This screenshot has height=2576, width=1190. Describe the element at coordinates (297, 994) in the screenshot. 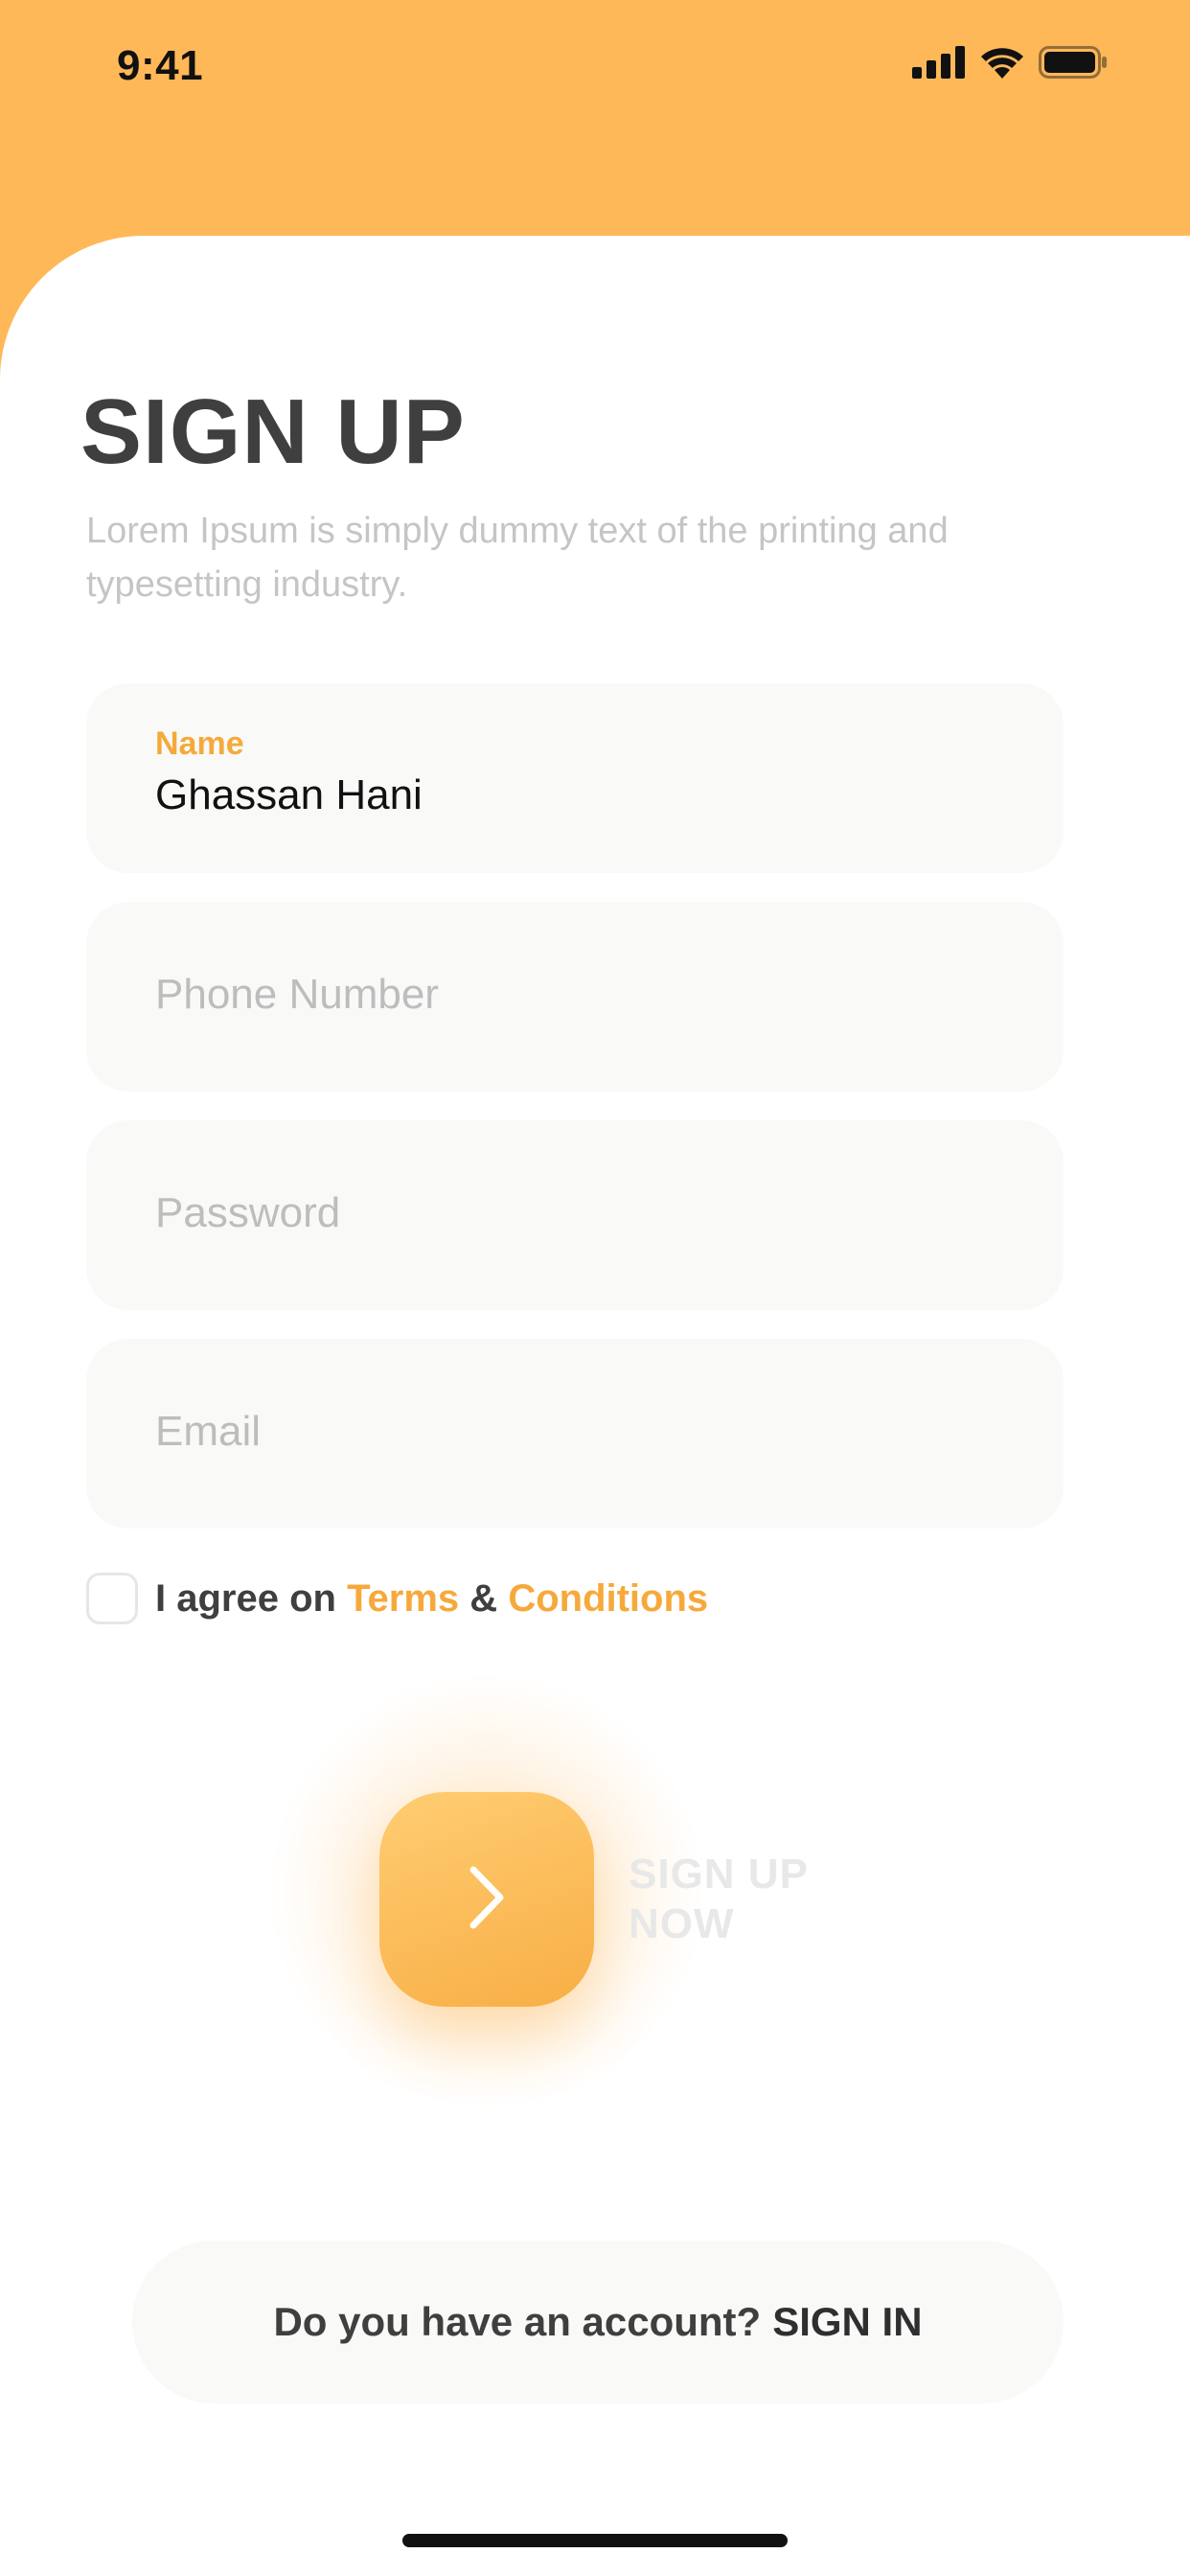

I see `phone-number-placeholder: Phone Number` at that location.